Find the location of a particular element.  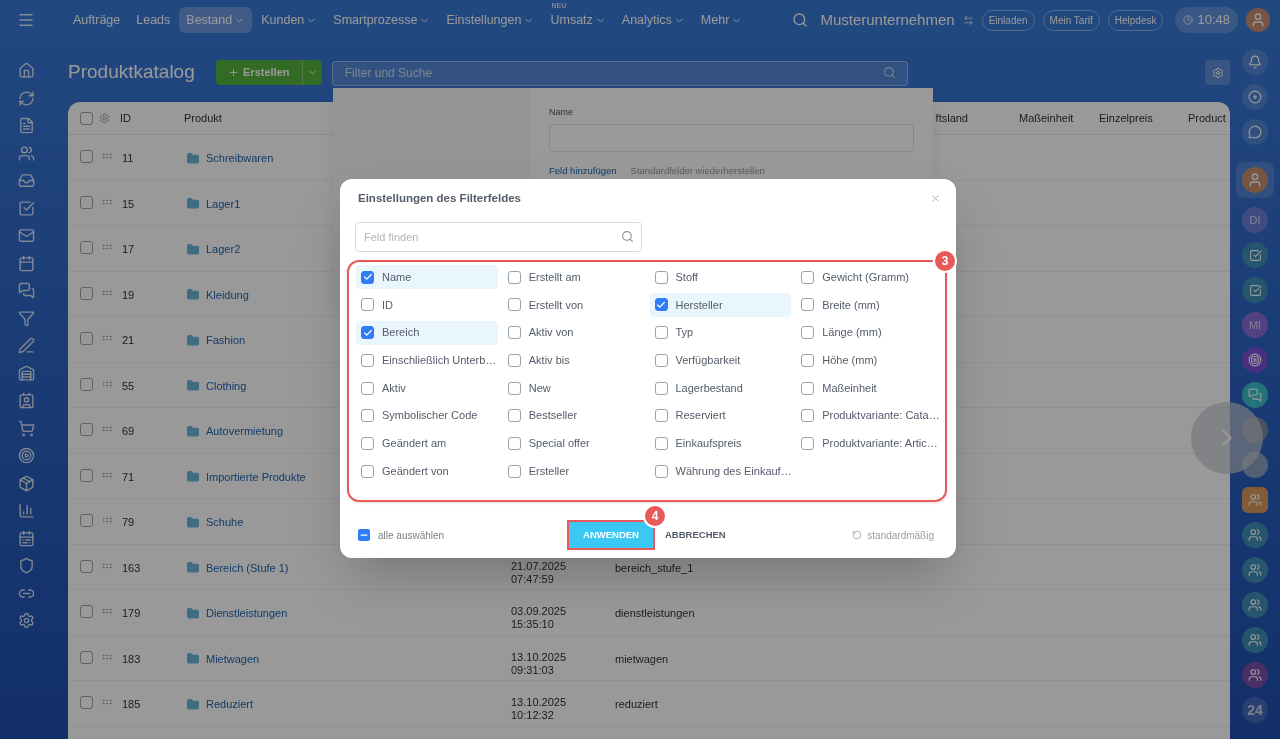

search-icon is located at coordinates (800, 20).